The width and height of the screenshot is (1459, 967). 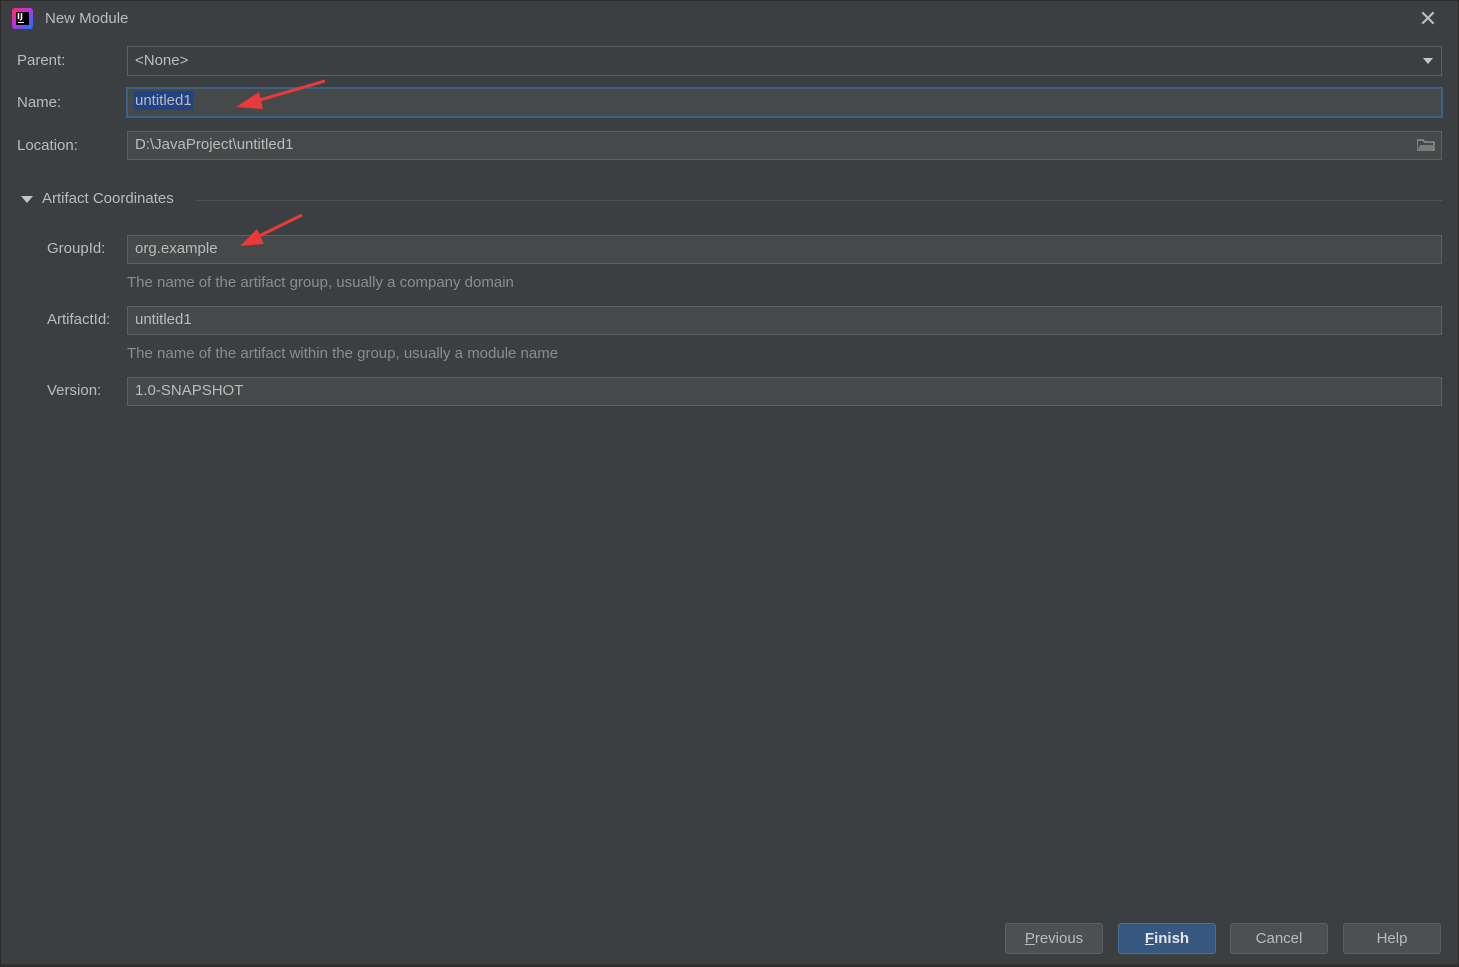 What do you see at coordinates (784, 61) in the screenshot?
I see `parent-dropdown: <None>` at bounding box center [784, 61].